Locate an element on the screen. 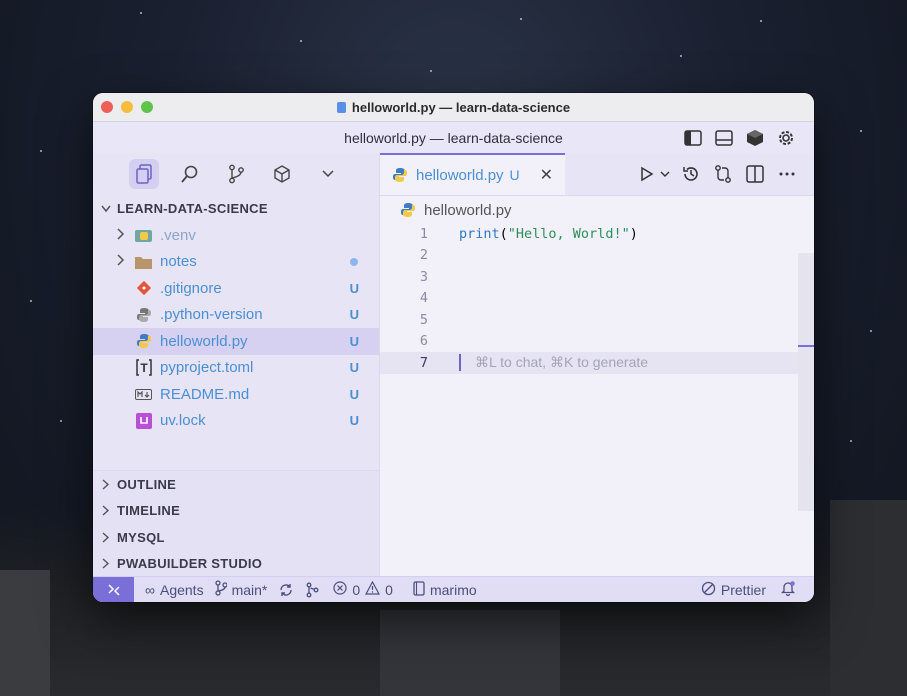  notifications-bell-icon is located at coordinates (788, 589).